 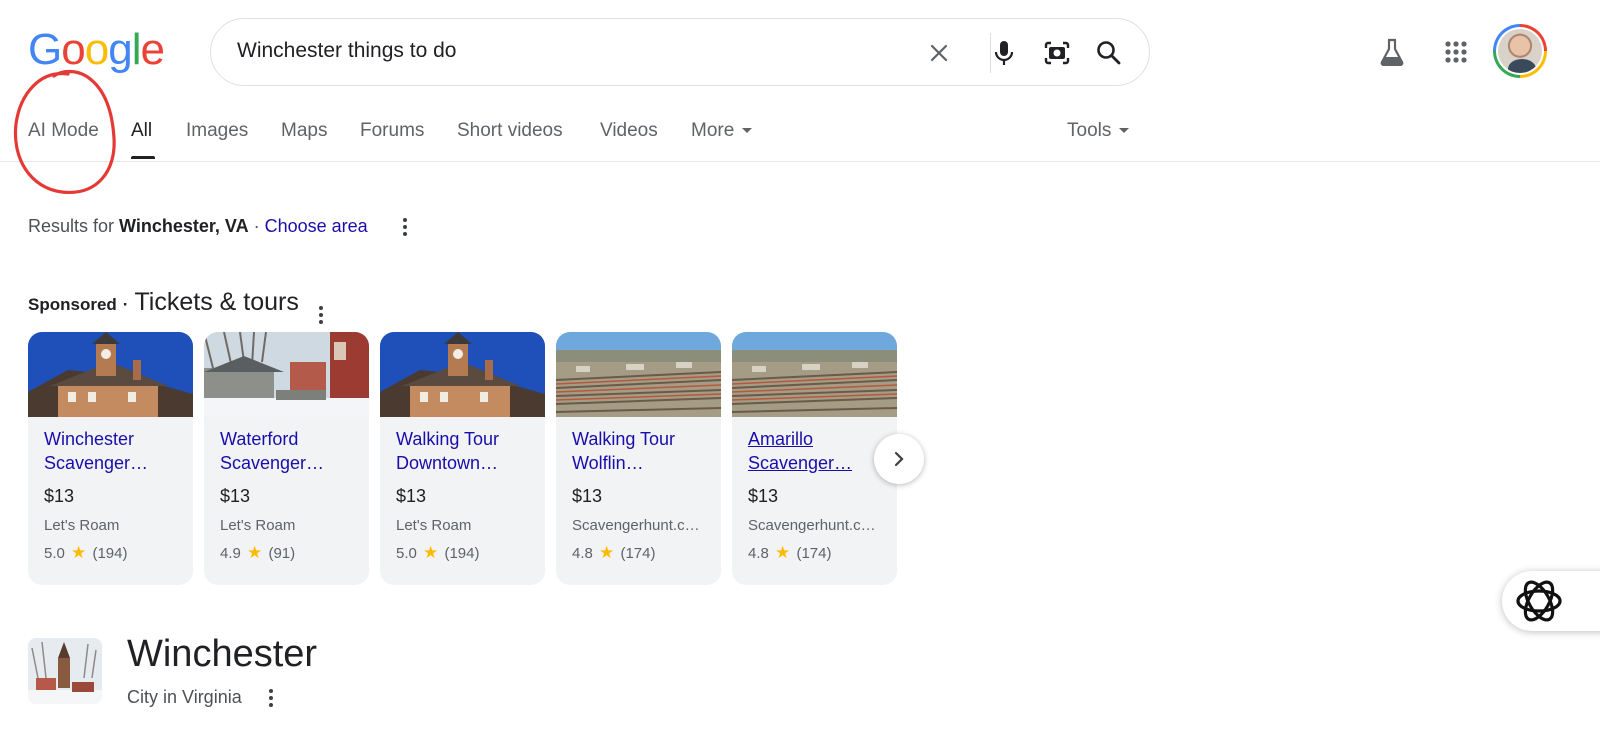 I want to click on choose-area-link: Choose area, so click(x=316, y=226).